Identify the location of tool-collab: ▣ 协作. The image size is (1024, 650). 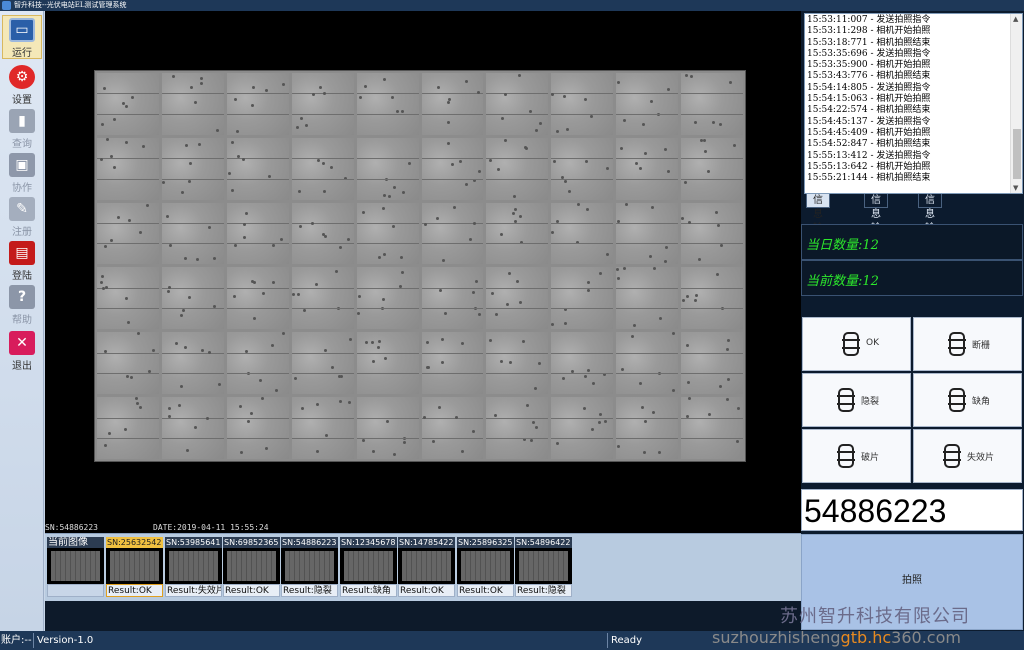
(22, 173).